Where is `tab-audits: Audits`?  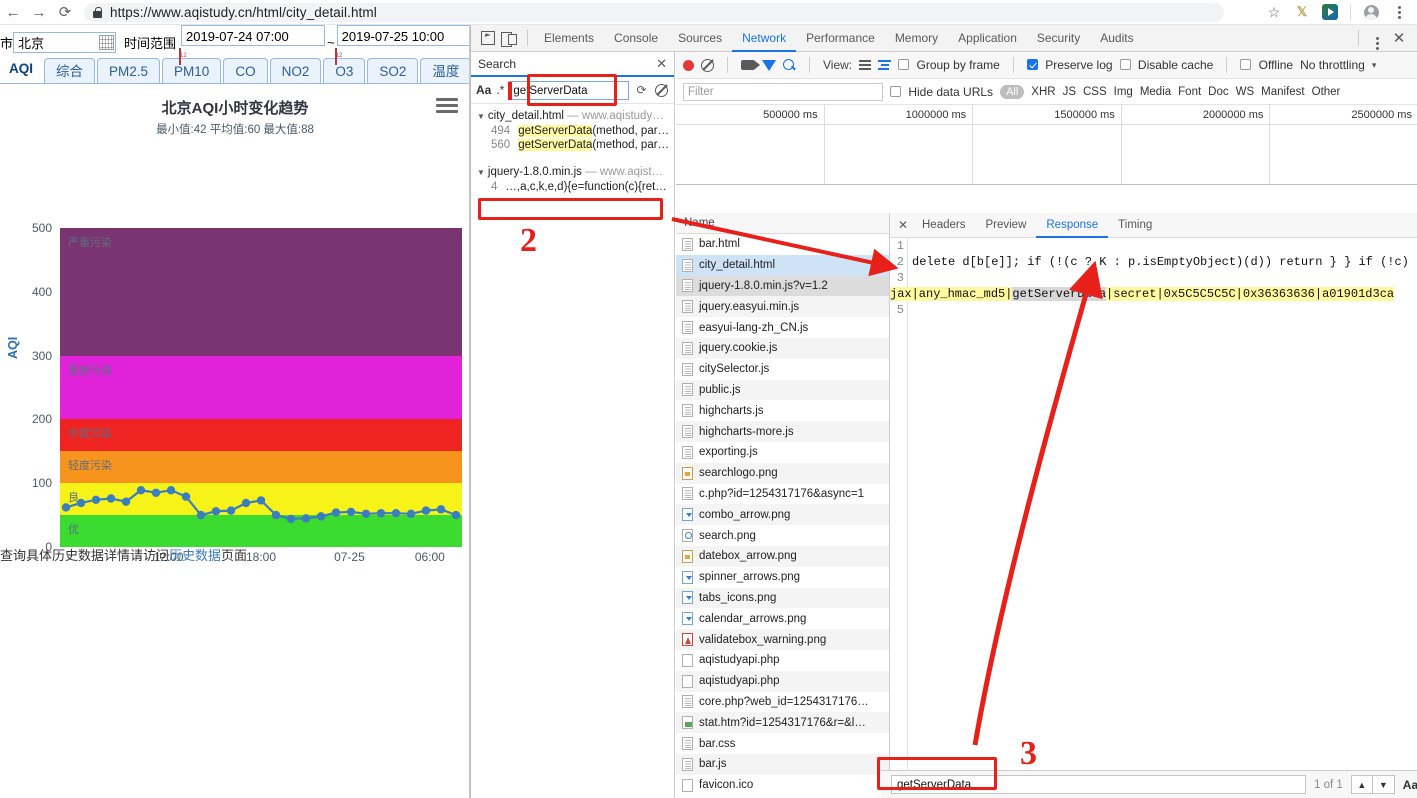
tab-audits: Audits is located at coordinates (1116, 38).